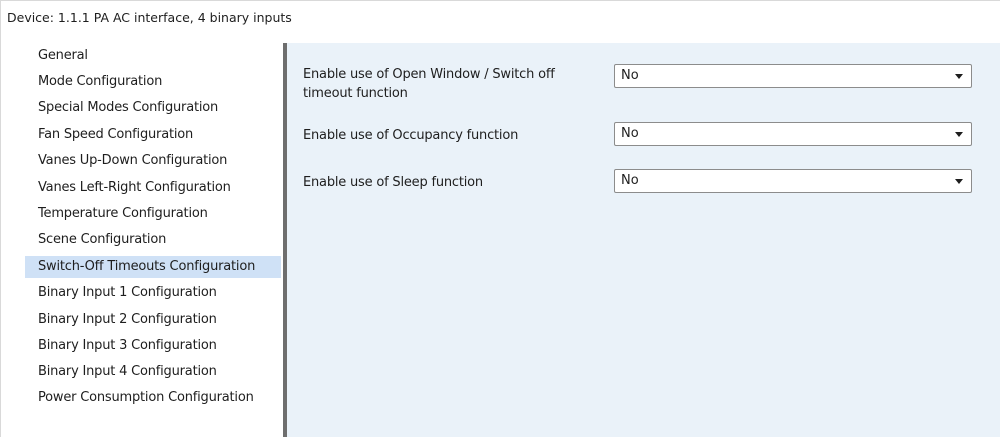 The image size is (1000, 437). What do you see at coordinates (153, 161) in the screenshot?
I see `sidebar-item-vanes-up-down-configuration: Vanes Up-Down Configuration` at bounding box center [153, 161].